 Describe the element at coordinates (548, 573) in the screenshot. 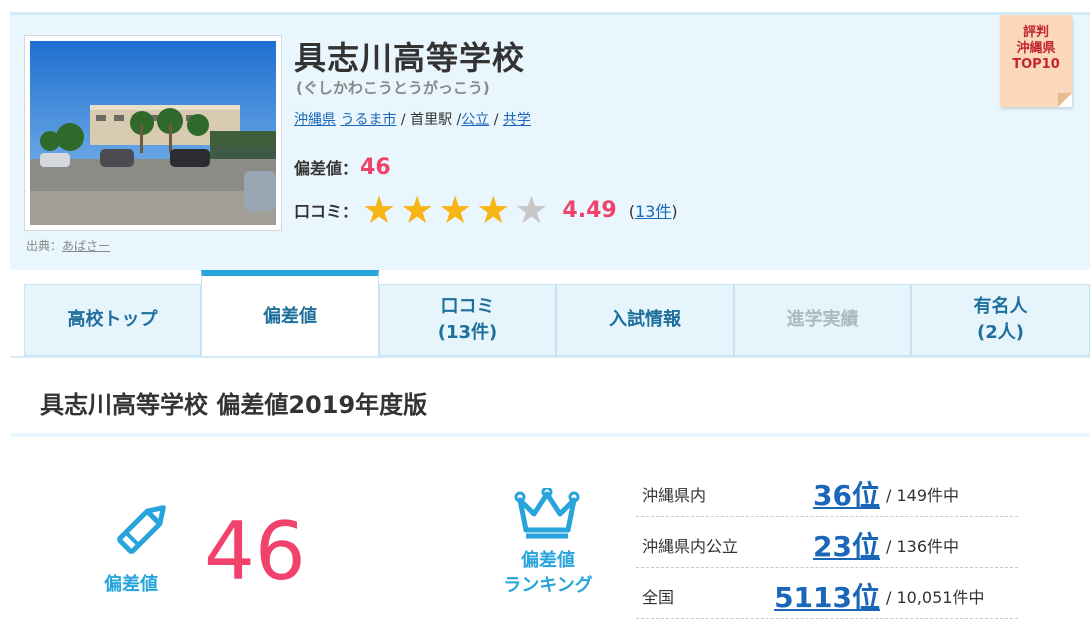

I see `ranking-label: 偏差値 ランキング` at that location.